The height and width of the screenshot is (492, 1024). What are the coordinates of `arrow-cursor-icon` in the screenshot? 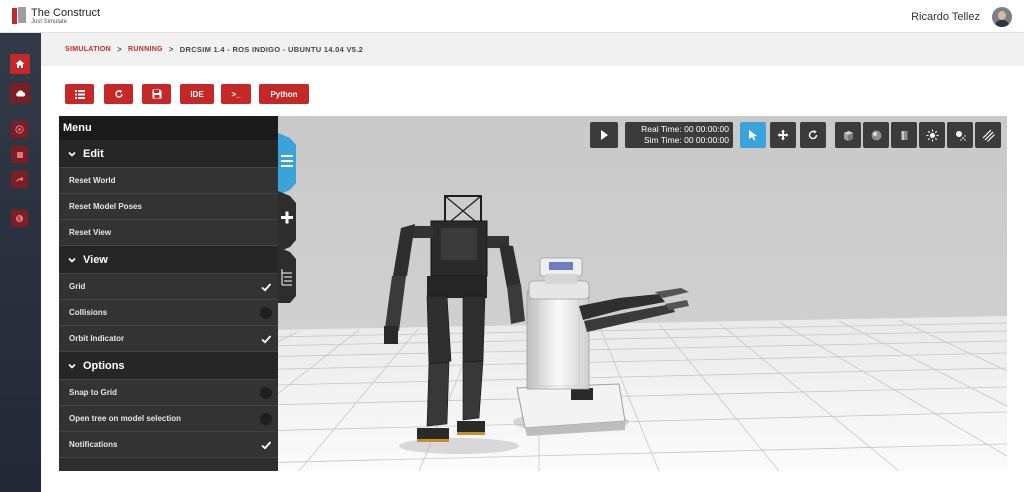 It's located at (753, 135).